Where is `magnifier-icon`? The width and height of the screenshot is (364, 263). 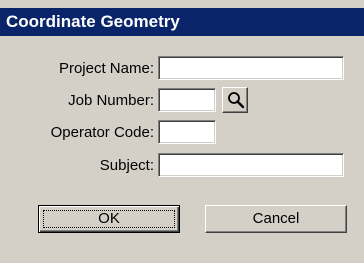
magnifier-icon is located at coordinates (236, 100).